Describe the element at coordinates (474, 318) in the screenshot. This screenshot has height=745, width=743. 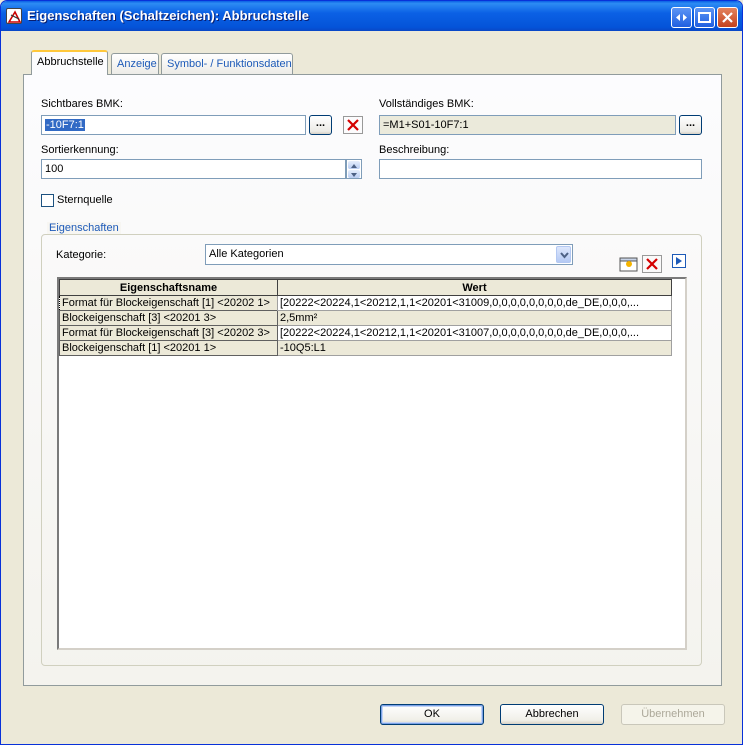
I see `property-value-cell: 2,5mm²` at that location.